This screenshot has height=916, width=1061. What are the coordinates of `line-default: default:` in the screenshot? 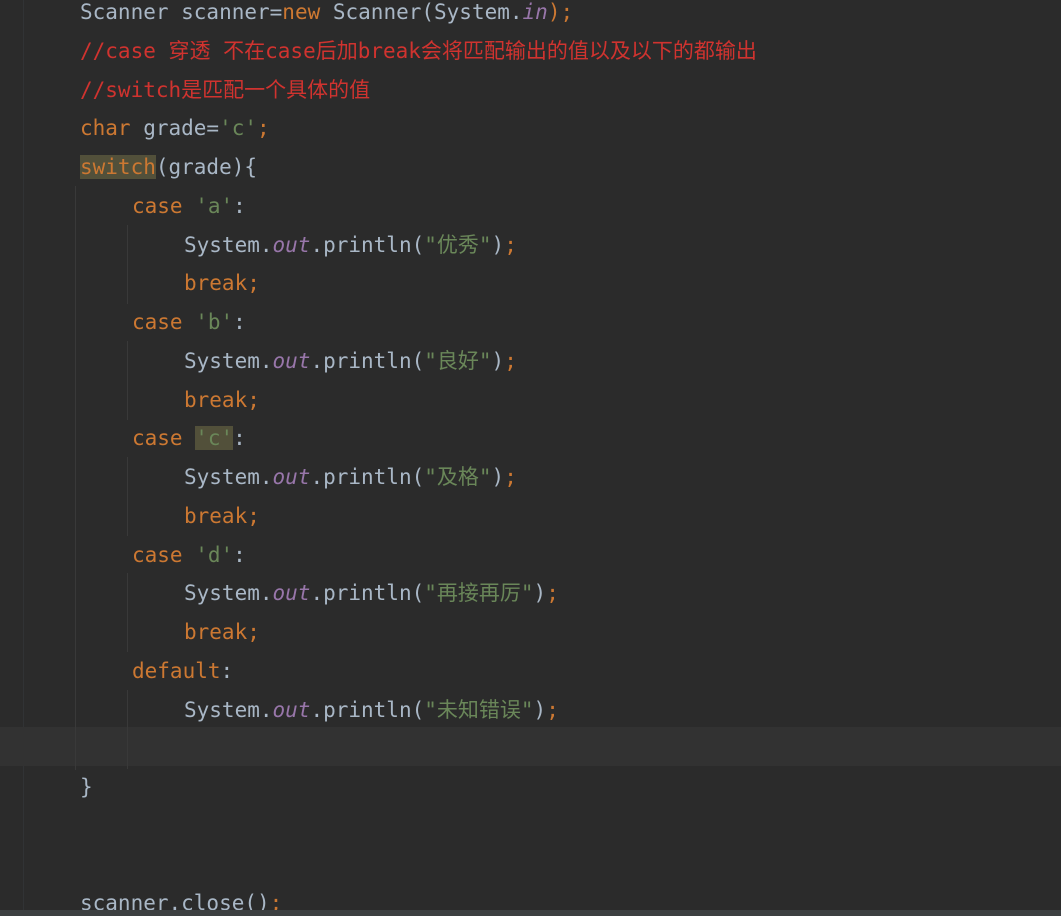 It's located at (182, 671).